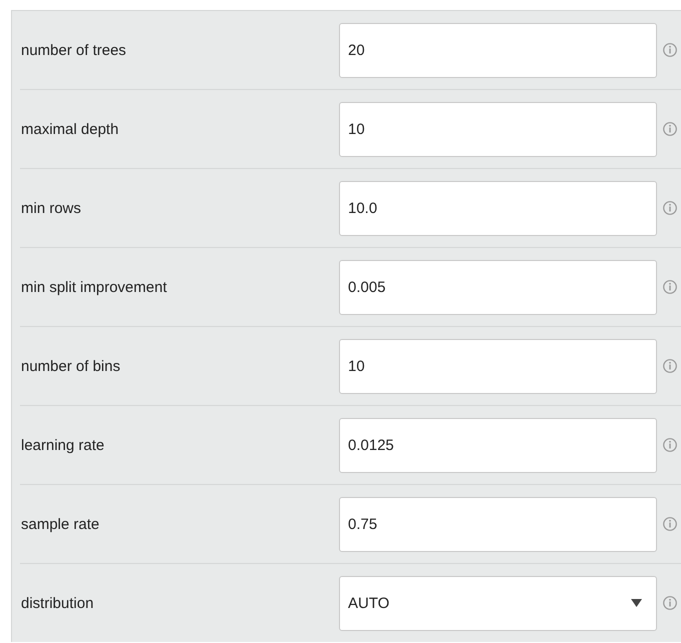 This screenshot has height=643, width=681. What do you see at coordinates (74, 50) in the screenshot?
I see `field-label: number of trees` at bounding box center [74, 50].